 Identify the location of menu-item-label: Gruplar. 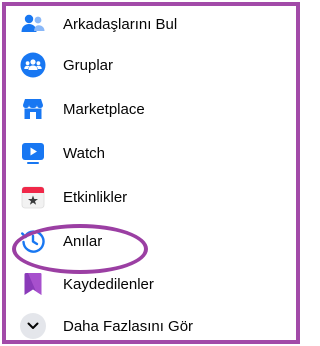
(88, 65).